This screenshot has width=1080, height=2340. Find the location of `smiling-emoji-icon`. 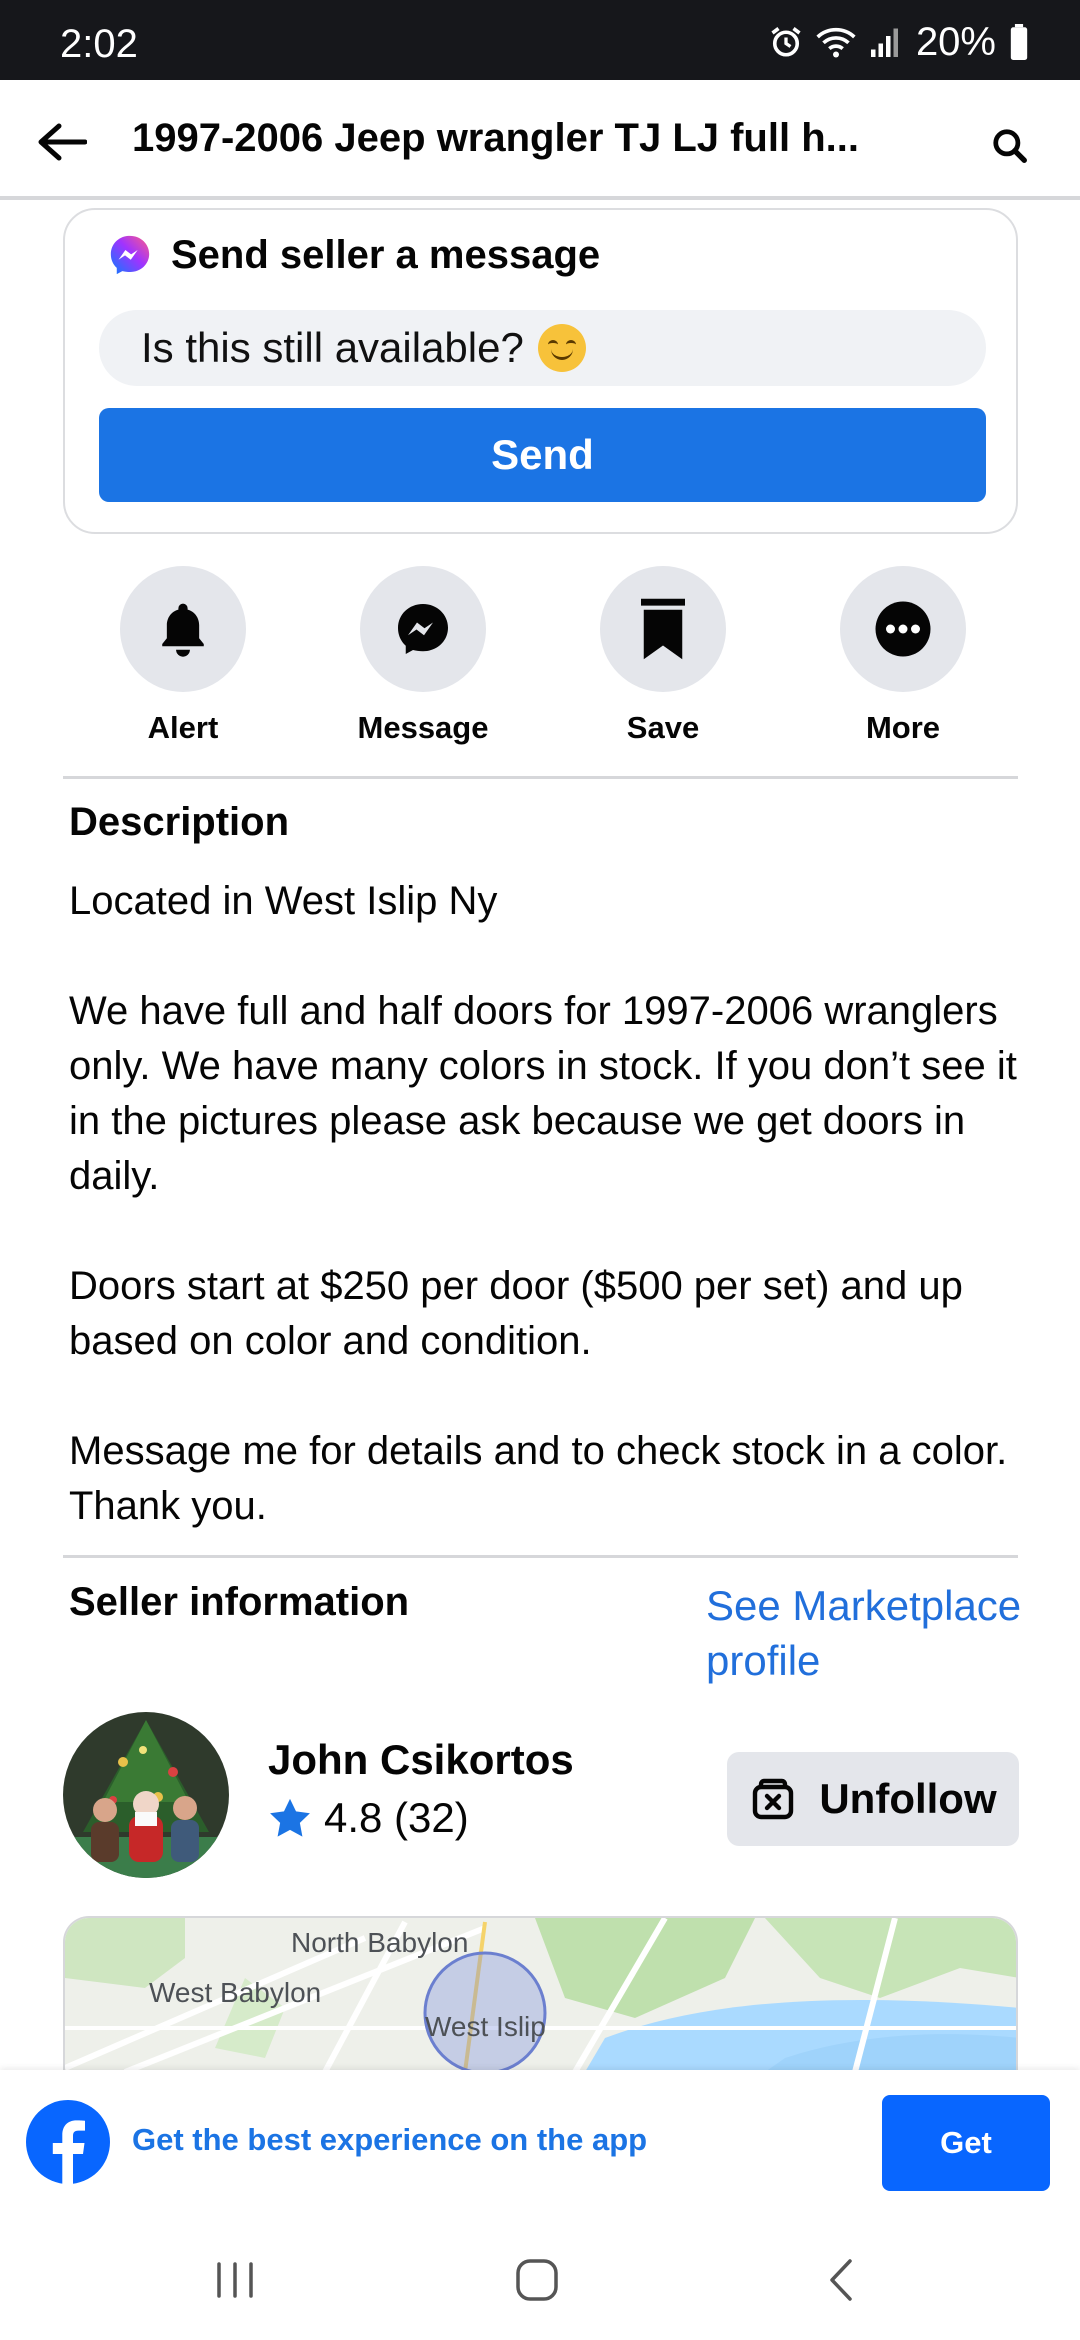

smiling-emoji-icon is located at coordinates (561, 348).